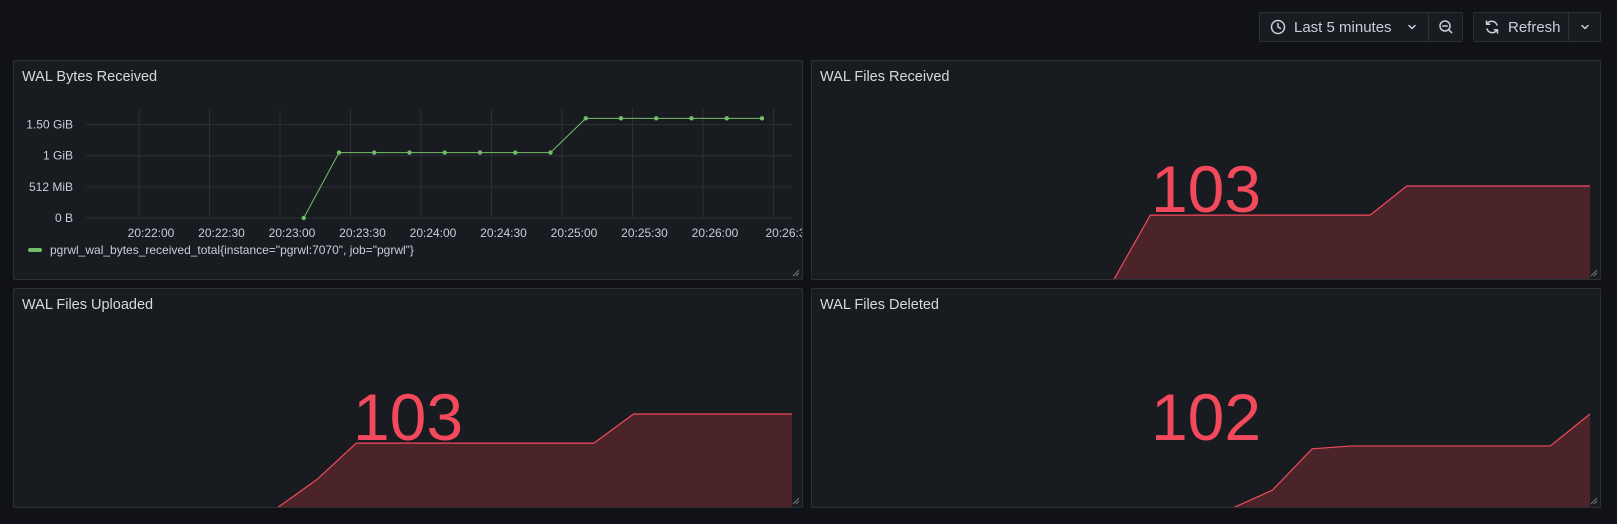 This screenshot has height=524, width=1617. I want to click on zoom-out-icon, so click(1446, 27).